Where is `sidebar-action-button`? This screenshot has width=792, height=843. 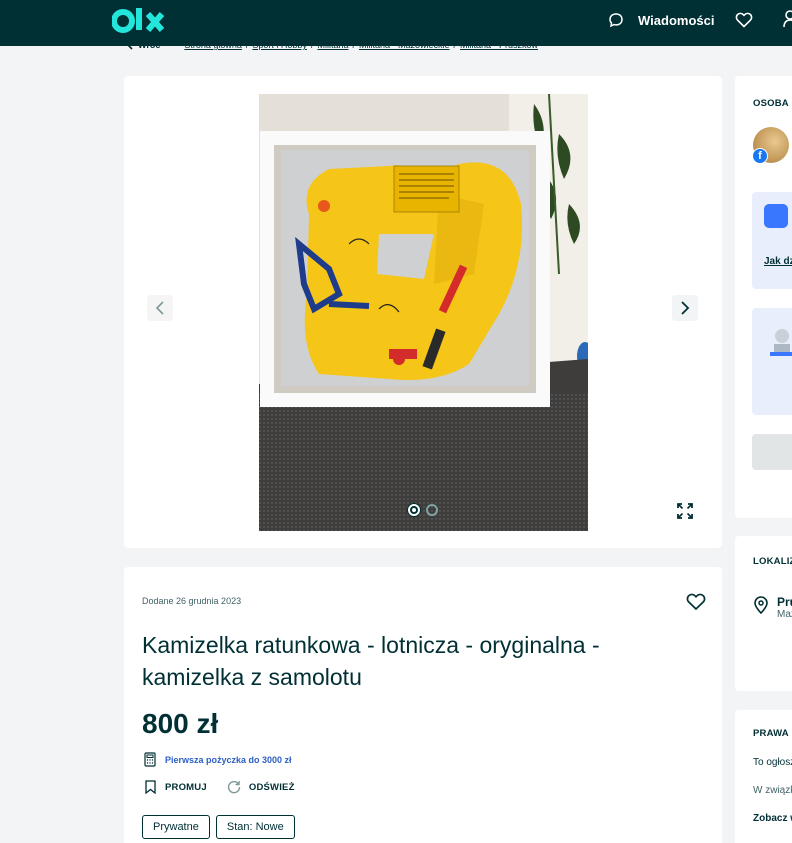 sidebar-action-button is located at coordinates (772, 452).